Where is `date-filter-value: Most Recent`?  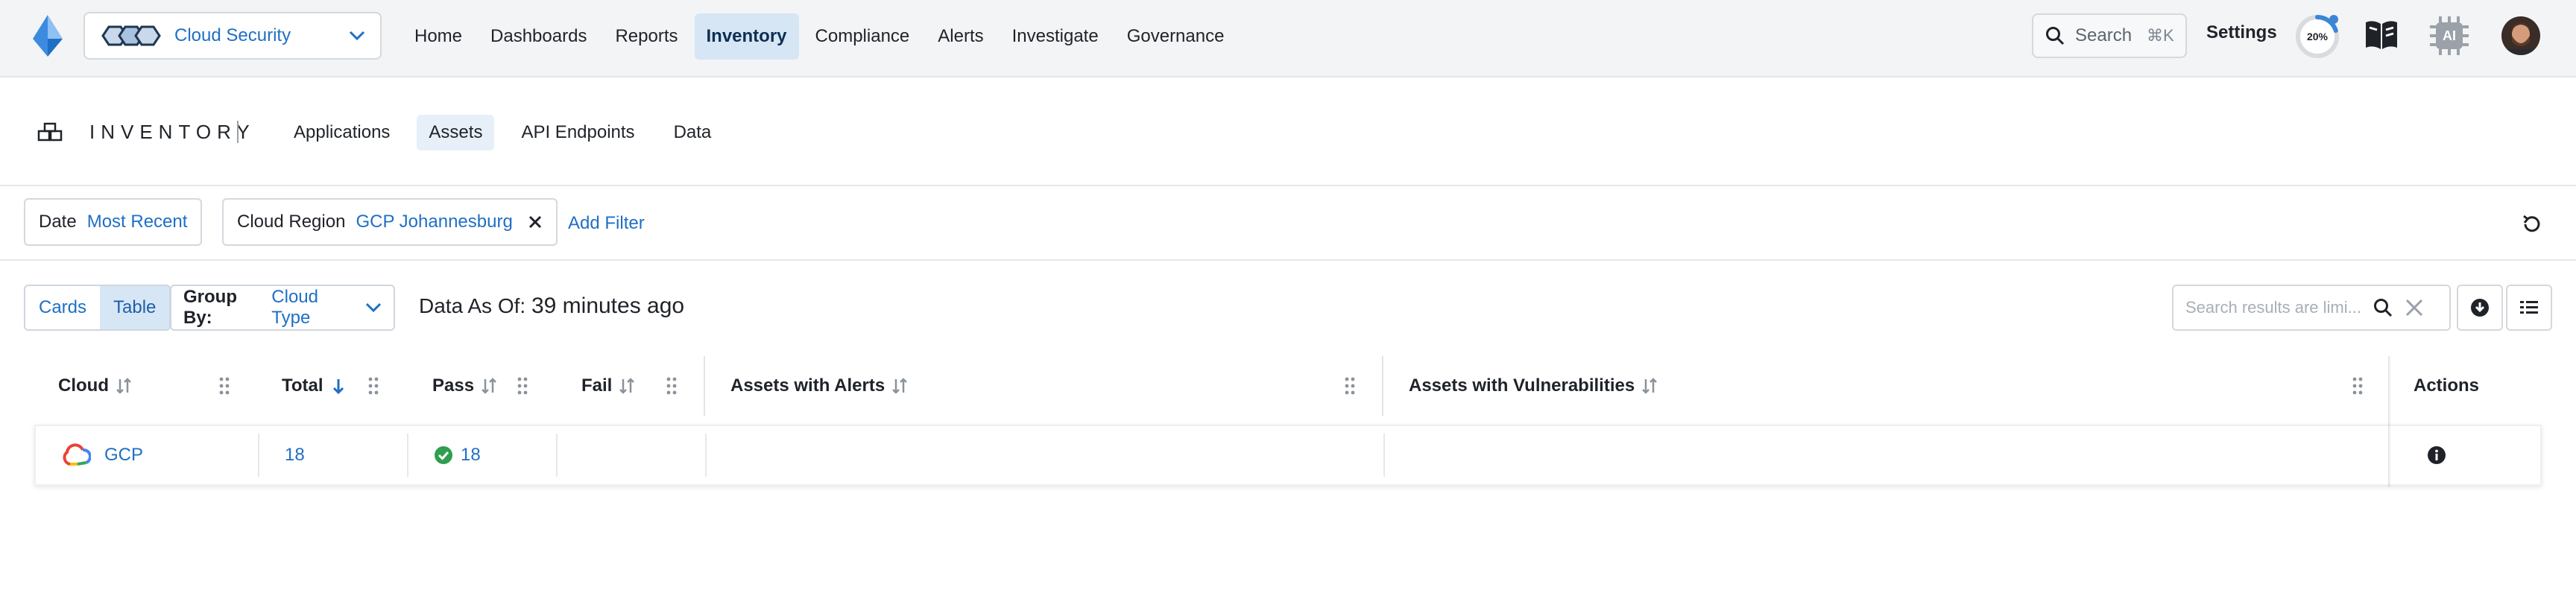 date-filter-value: Most Recent is located at coordinates (137, 222).